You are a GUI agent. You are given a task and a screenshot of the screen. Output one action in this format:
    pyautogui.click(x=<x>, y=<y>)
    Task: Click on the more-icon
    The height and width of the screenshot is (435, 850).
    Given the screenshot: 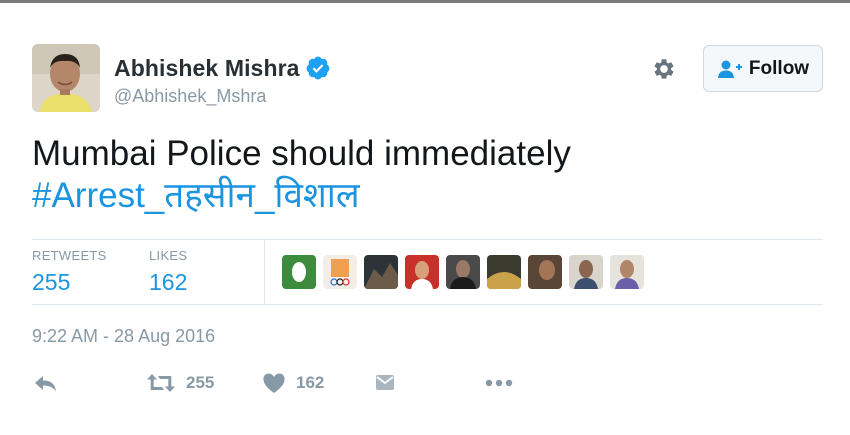 What is the action you would take?
    pyautogui.click(x=499, y=383)
    